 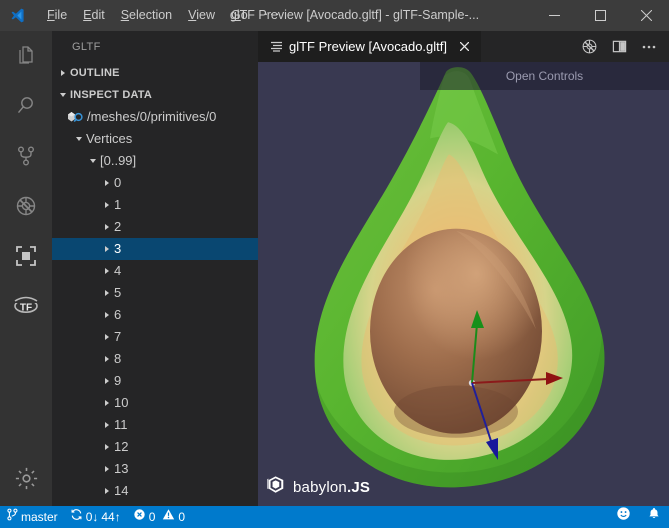 What do you see at coordinates (244, 15) in the screenshot?
I see `menu-go-rest: o` at bounding box center [244, 15].